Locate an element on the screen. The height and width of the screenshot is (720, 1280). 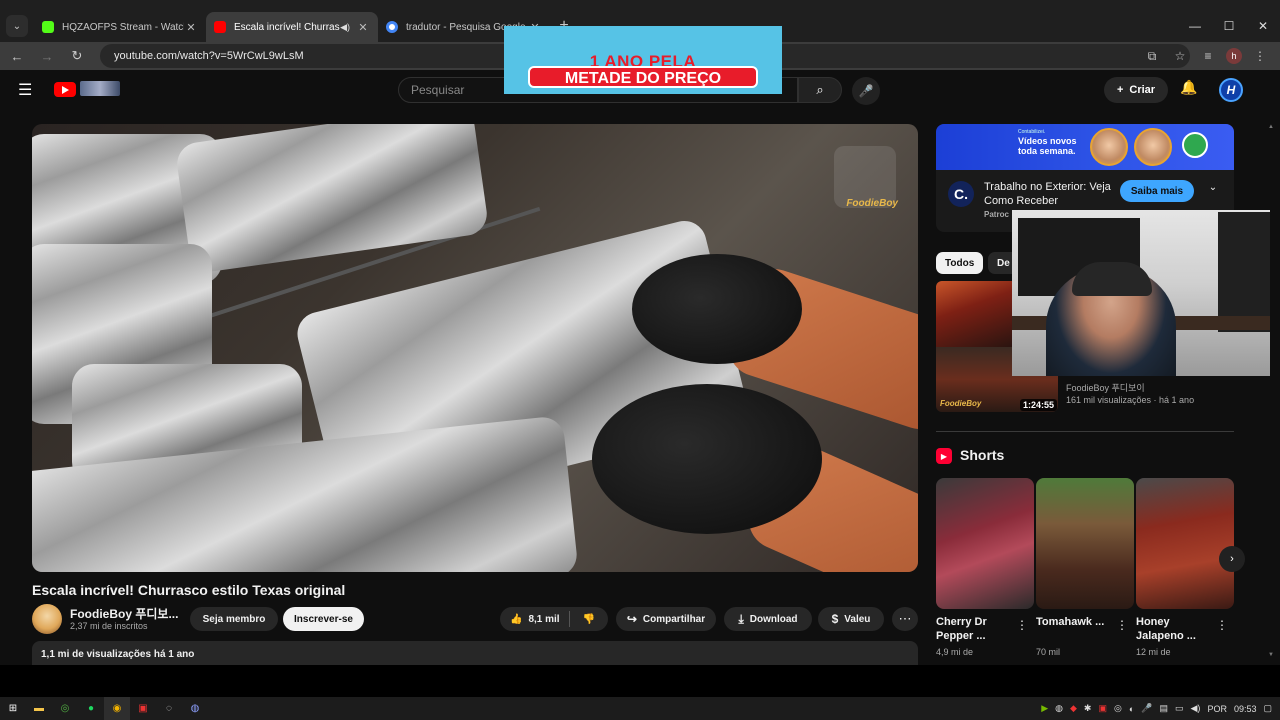
youtube-premium-logo is located at coordinates (100, 88).